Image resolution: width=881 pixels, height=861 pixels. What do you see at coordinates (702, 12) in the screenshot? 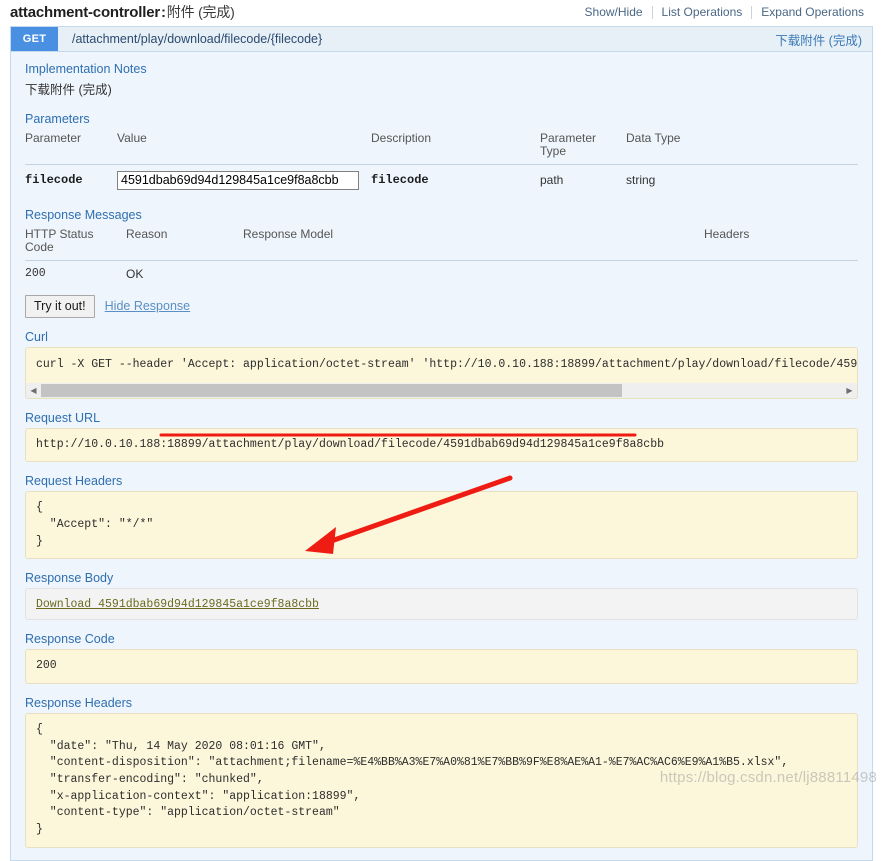
I see `list-operations-link: List Operations` at bounding box center [702, 12].